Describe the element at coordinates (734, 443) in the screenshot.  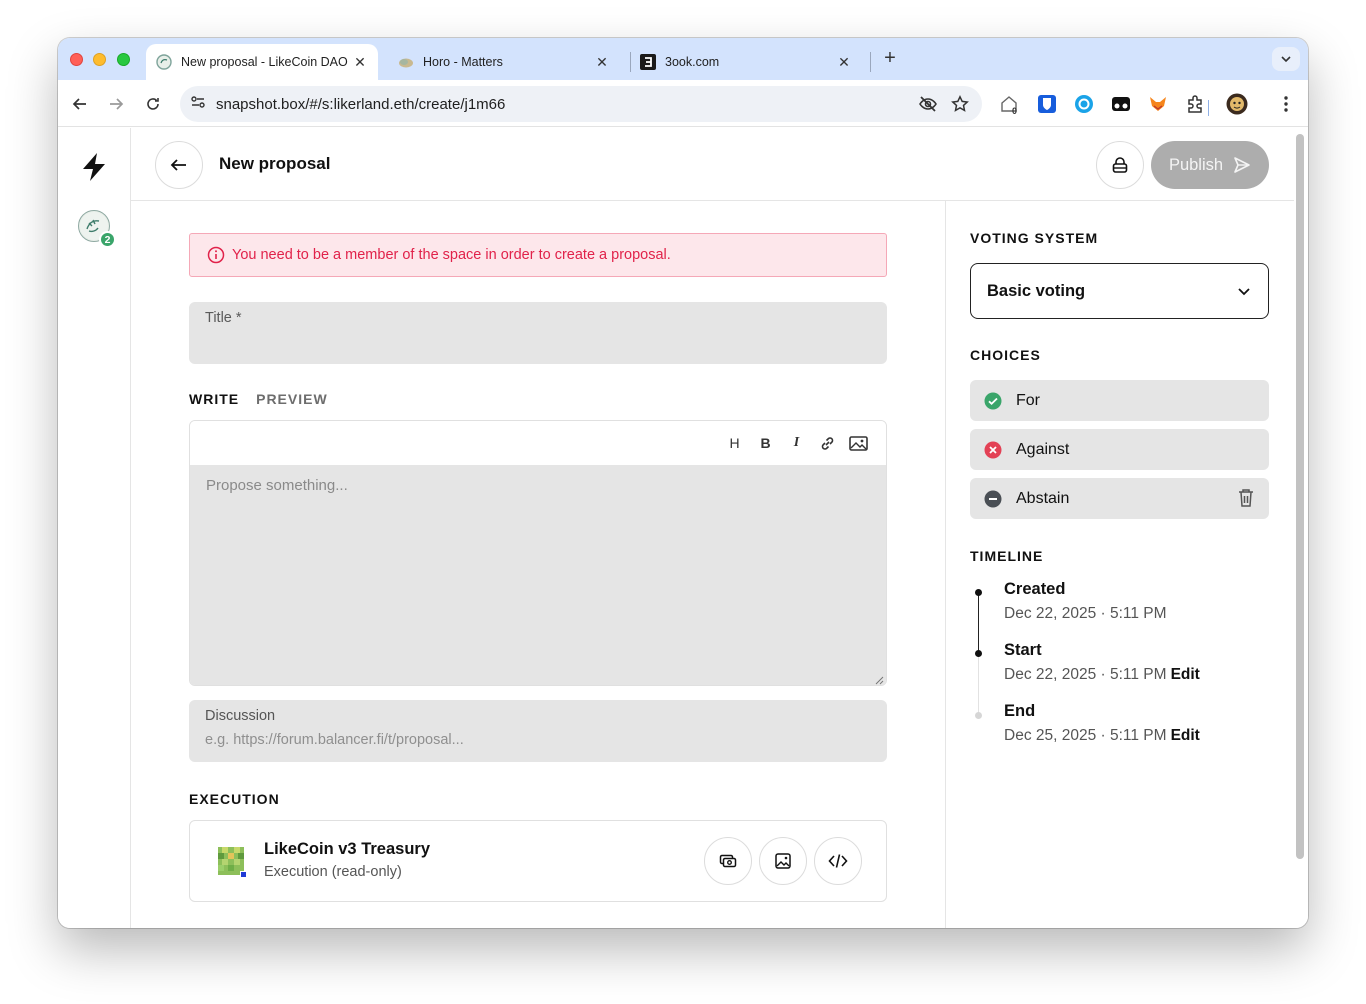
I see `heading-button: H` at that location.